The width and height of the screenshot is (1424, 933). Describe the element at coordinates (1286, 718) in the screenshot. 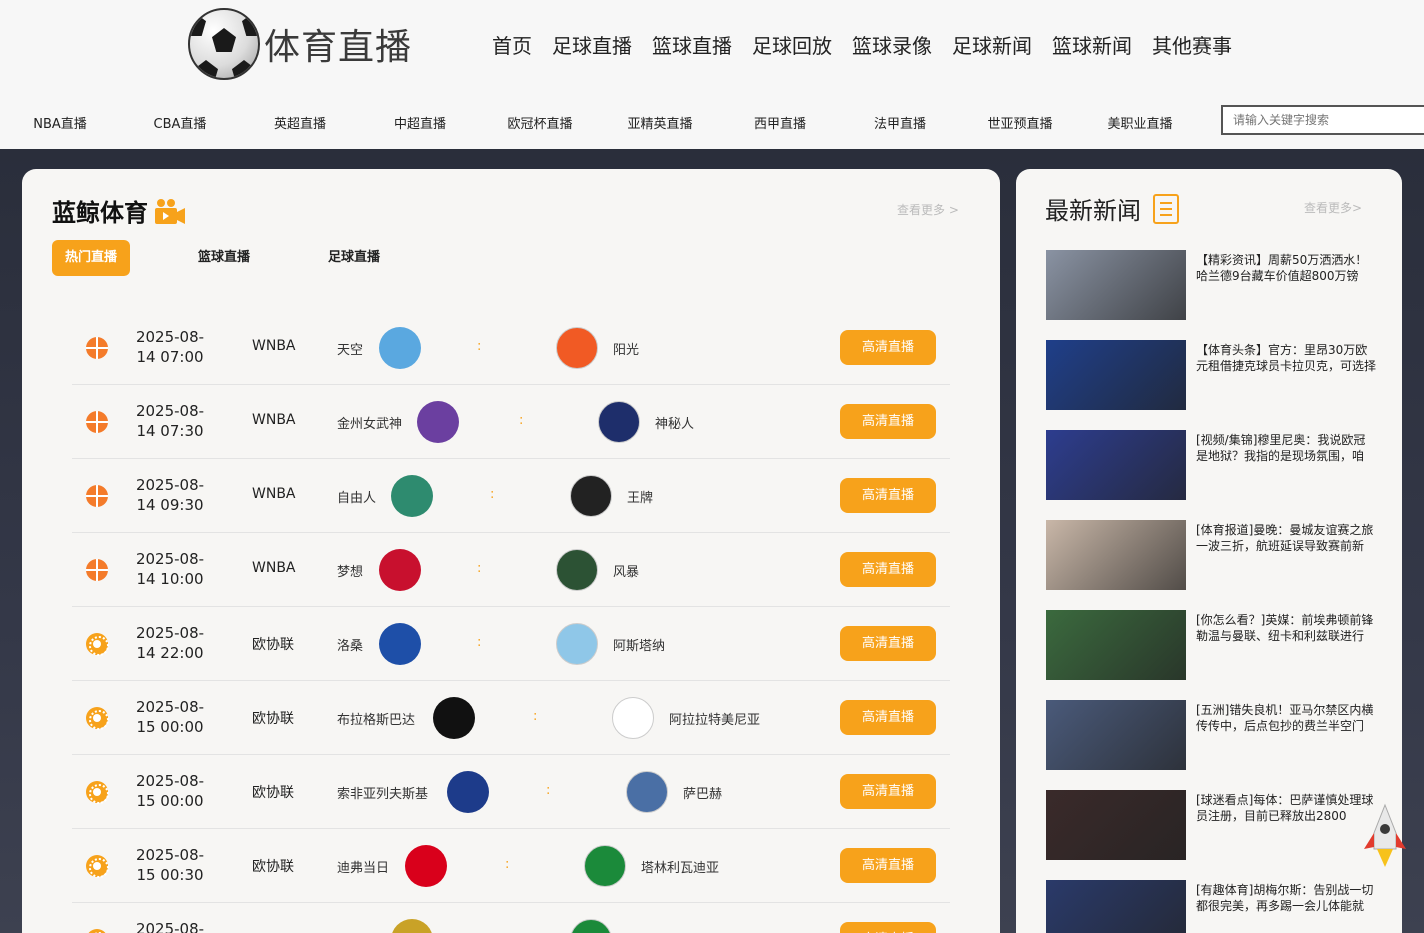

I see `news-headline: [五洲]错失良机！亚马尔禁区内横传传中，后点包抄的费兰半空门` at that location.